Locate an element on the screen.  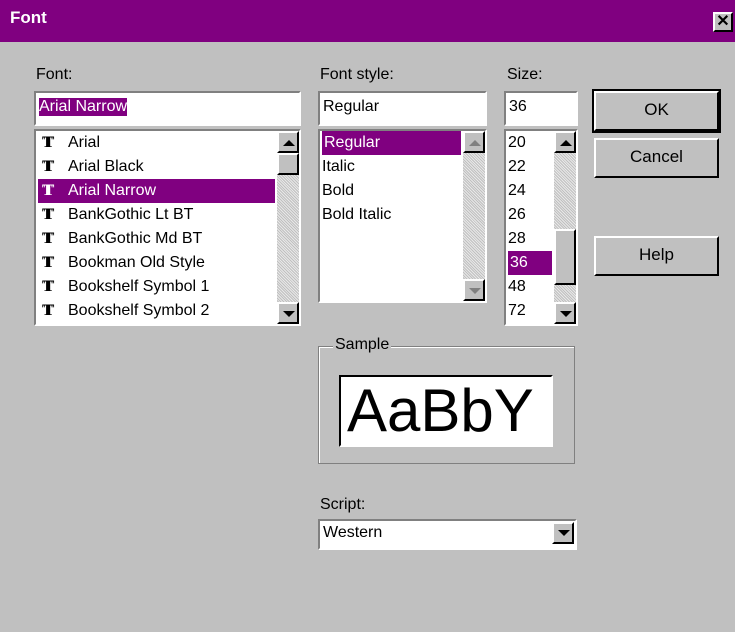
sample-group: Sample AaBbY is located at coordinates (446, 400).